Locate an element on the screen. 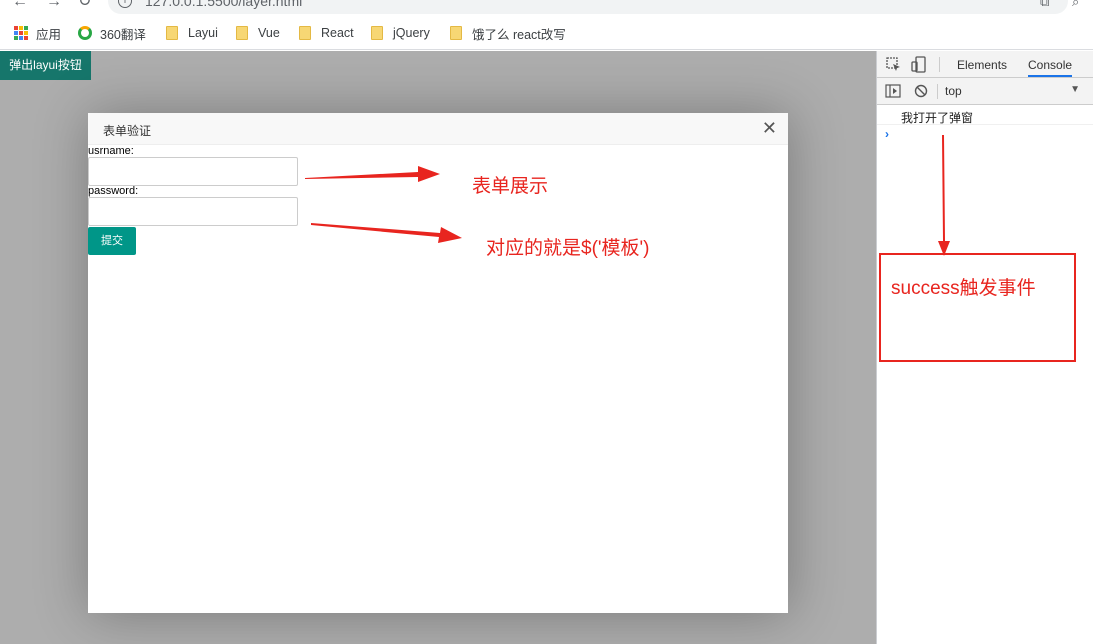 The image size is (1093, 644). bookmark-layui: Layui is located at coordinates (192, 33).